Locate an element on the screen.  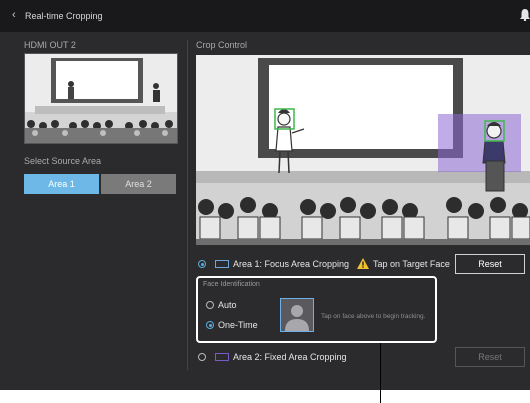
auto-radio is located at coordinates (210, 305).